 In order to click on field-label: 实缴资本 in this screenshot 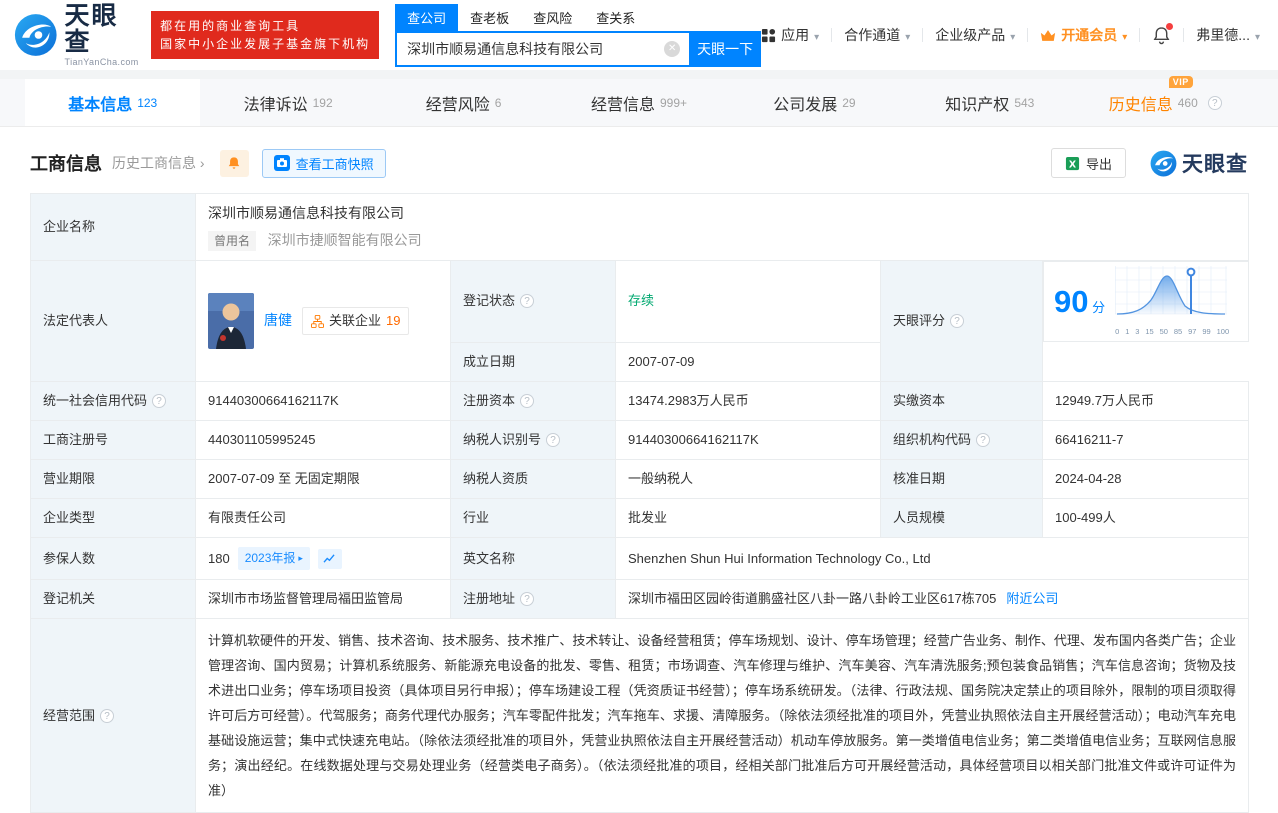, I will do `click(961, 400)`.